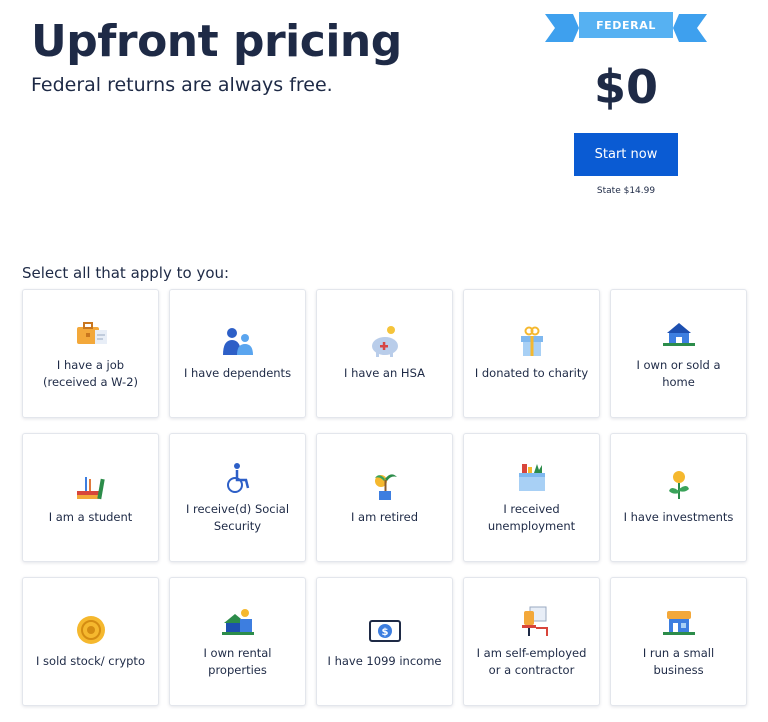  Describe the element at coordinates (384, 373) in the screenshot. I see `option-label: I have an HSA` at that location.